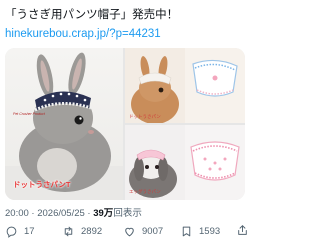 The width and height of the screenshot is (320, 244). What do you see at coordinates (145, 116) in the screenshot?
I see `top-right-caption: ドットうさパン` at bounding box center [145, 116].